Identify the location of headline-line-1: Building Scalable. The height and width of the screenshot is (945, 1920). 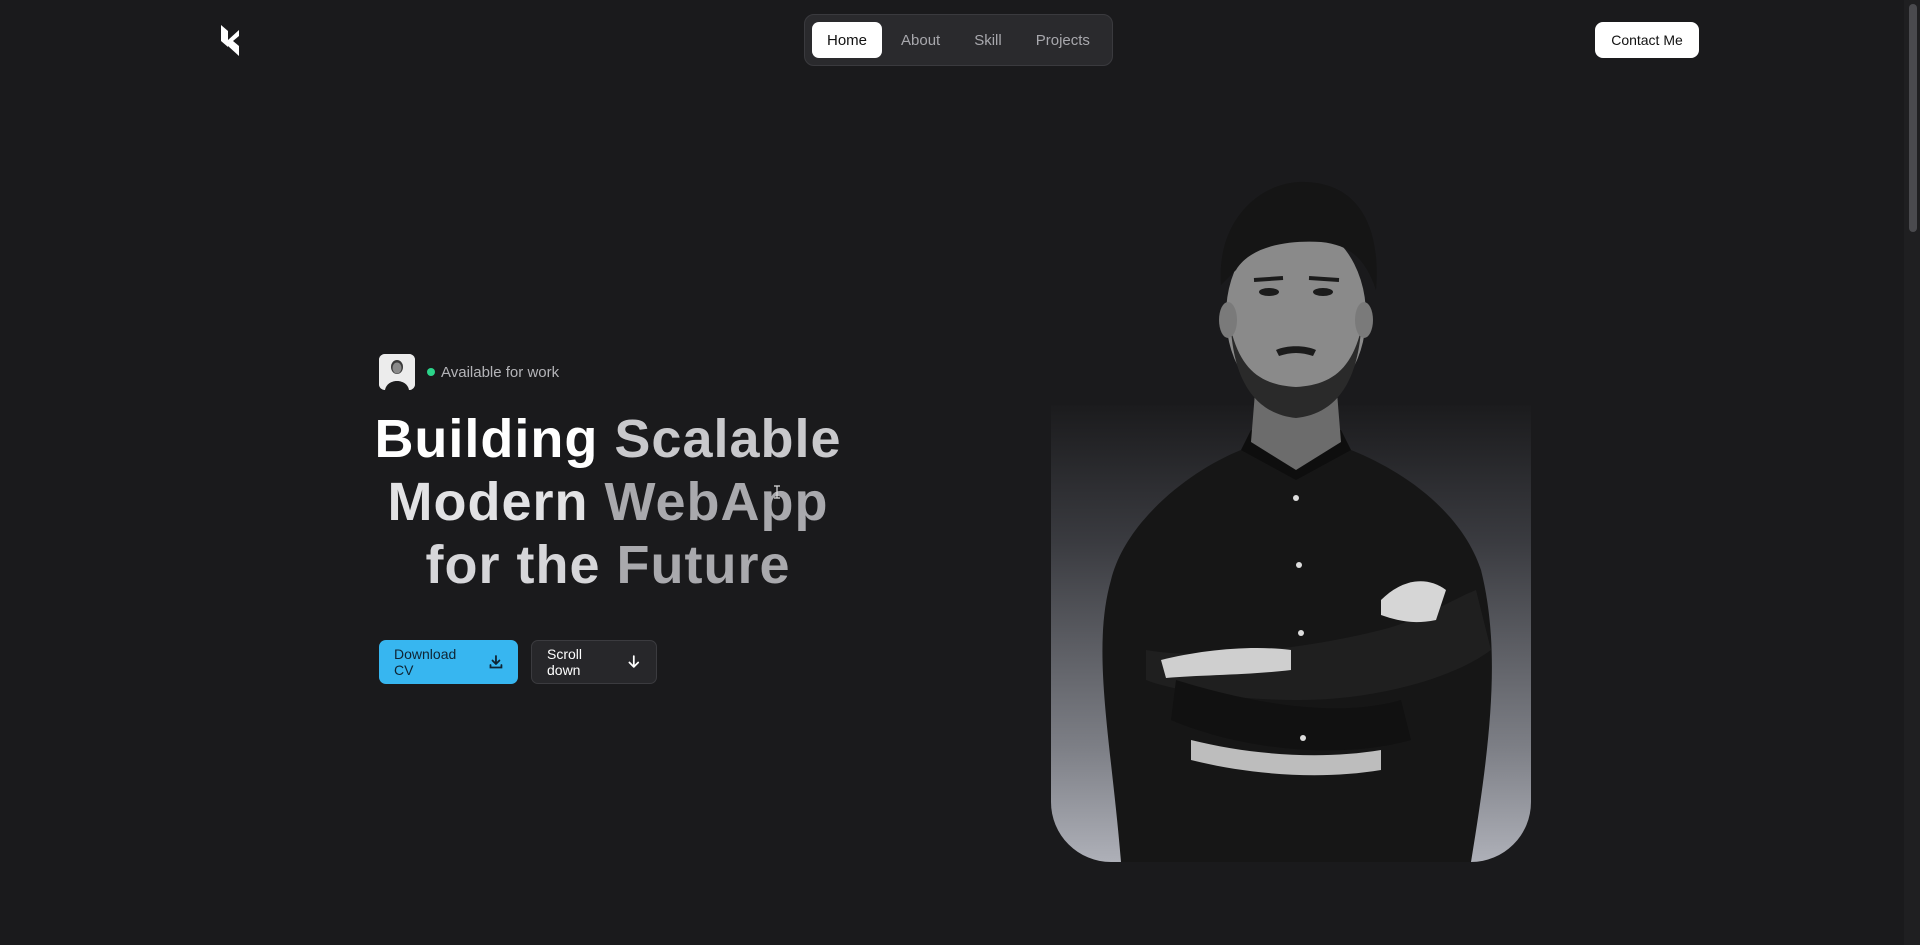
(608, 439).